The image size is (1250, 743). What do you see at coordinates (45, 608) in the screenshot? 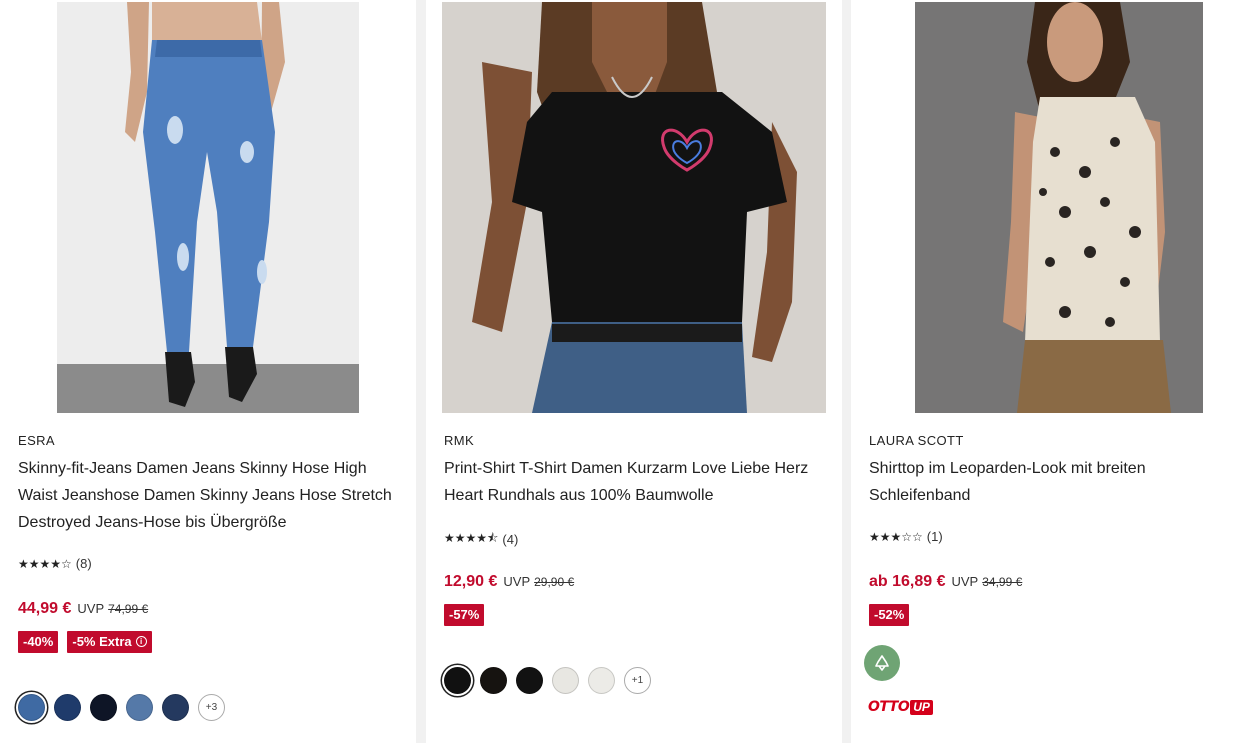
I see `current-price: 44,99 €` at bounding box center [45, 608].